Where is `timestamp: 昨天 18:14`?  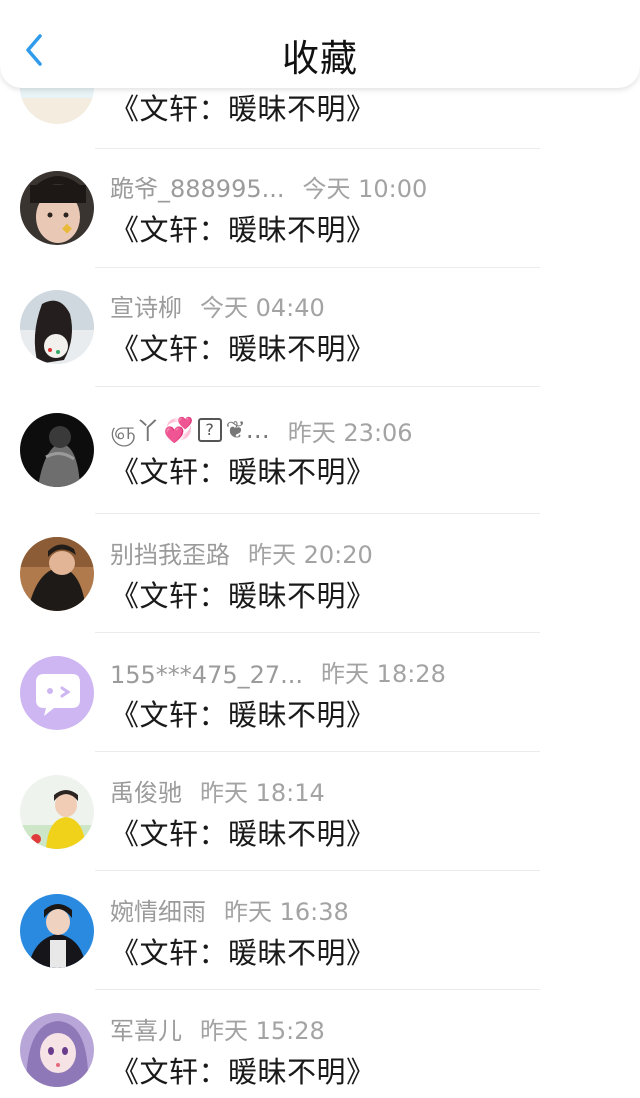 timestamp: 昨天 18:14 is located at coordinates (262, 793).